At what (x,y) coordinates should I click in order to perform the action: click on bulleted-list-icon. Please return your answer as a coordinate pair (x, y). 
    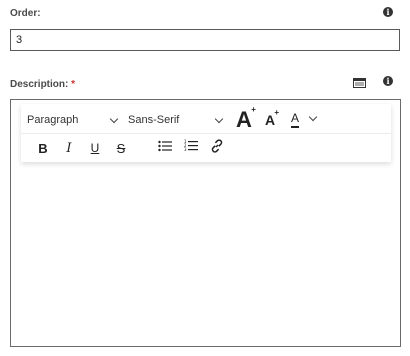
    Looking at the image, I should click on (165, 148).